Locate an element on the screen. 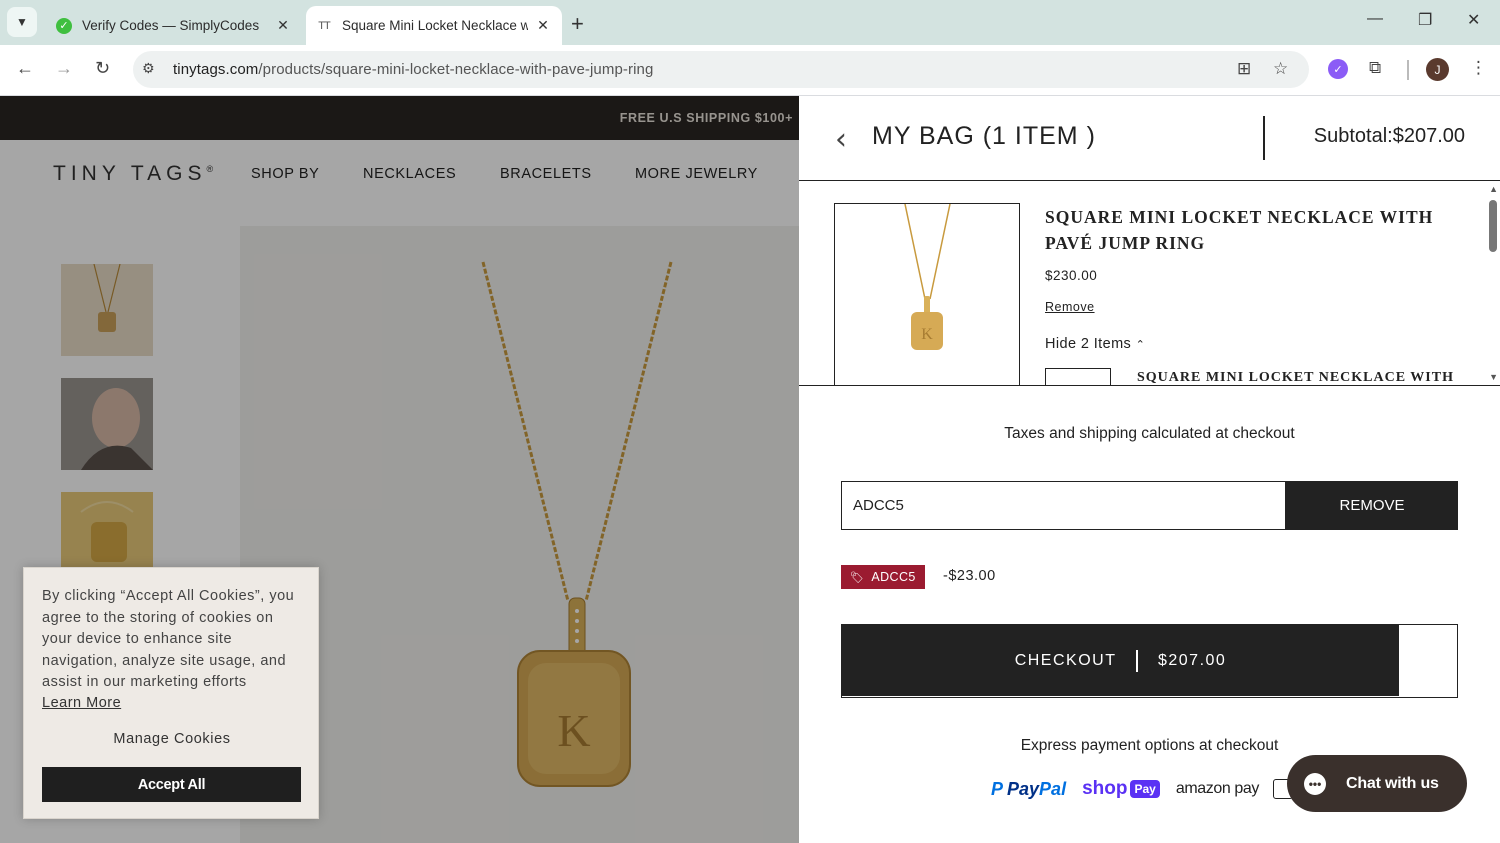  bookmark-star-icon: ☆ is located at coordinates (1280, 69).